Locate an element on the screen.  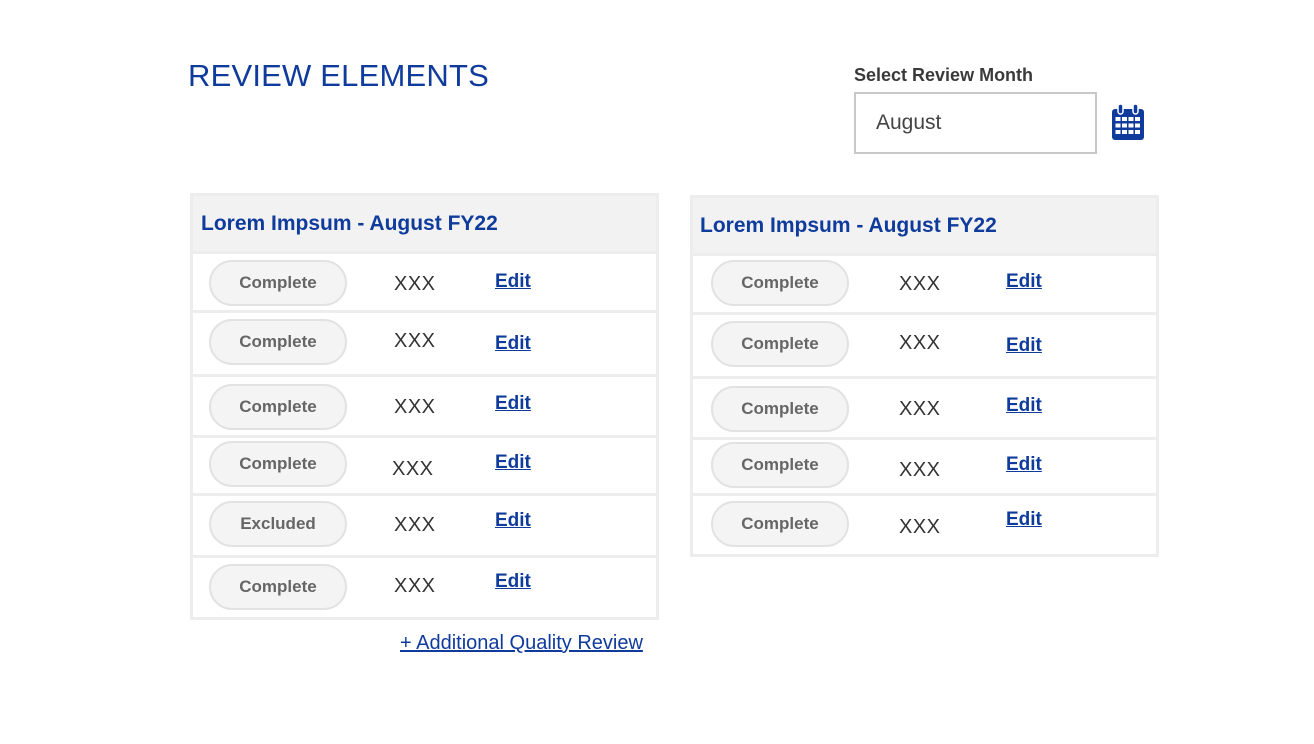
table-row: Excluded XXX Edit is located at coordinates (424, 524).